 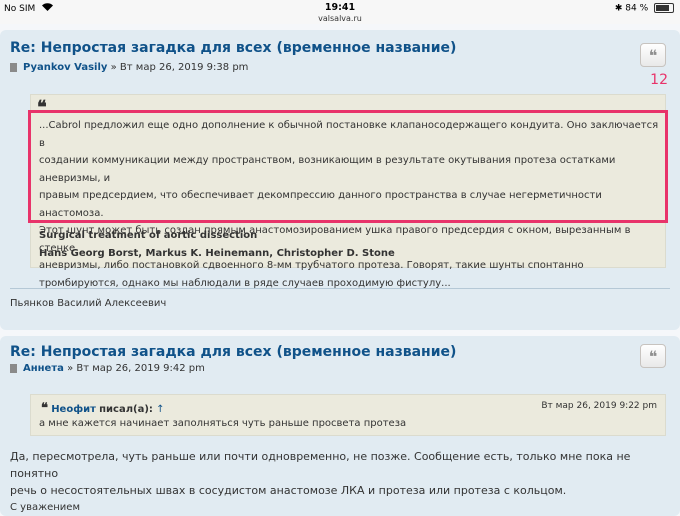 I want to click on quote-header: ❝ Неофит писал(а): ↑, so click(x=103, y=408).